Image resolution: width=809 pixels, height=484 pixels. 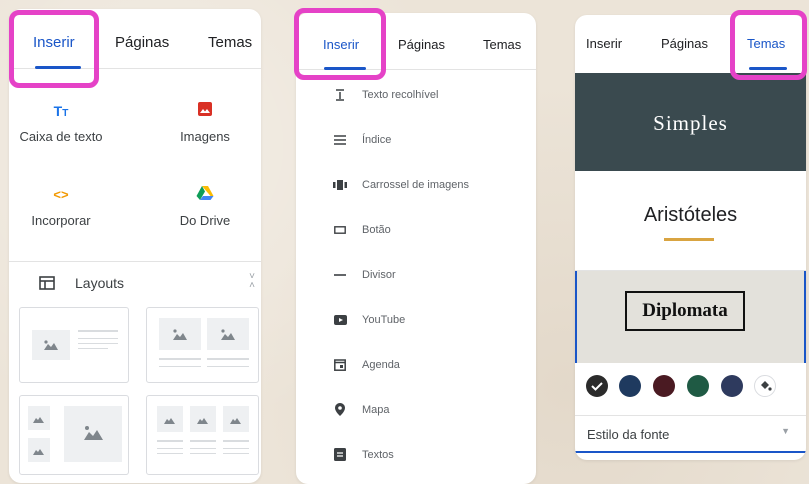 I want to click on list-item-indice: Índice, so click(x=416, y=139).